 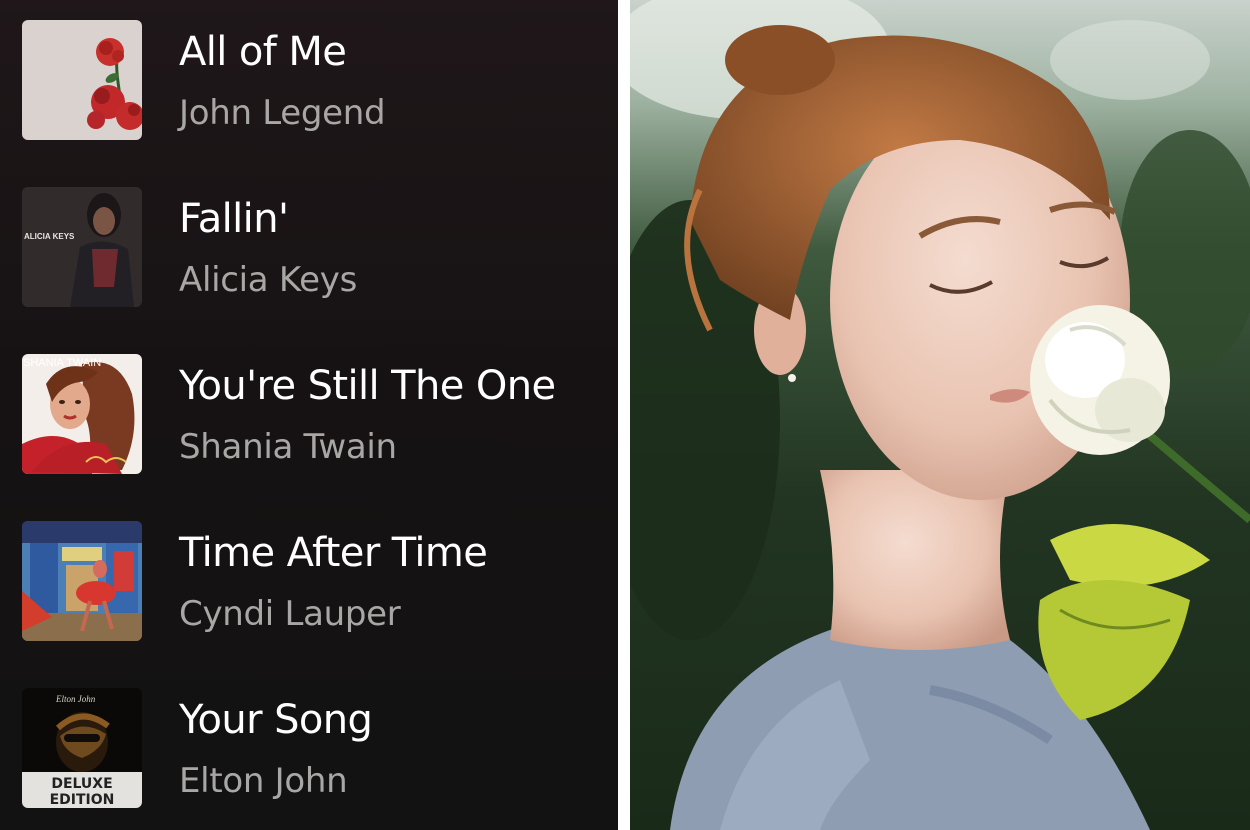 I want to click on track-title: Time After Time, so click(x=333, y=553).